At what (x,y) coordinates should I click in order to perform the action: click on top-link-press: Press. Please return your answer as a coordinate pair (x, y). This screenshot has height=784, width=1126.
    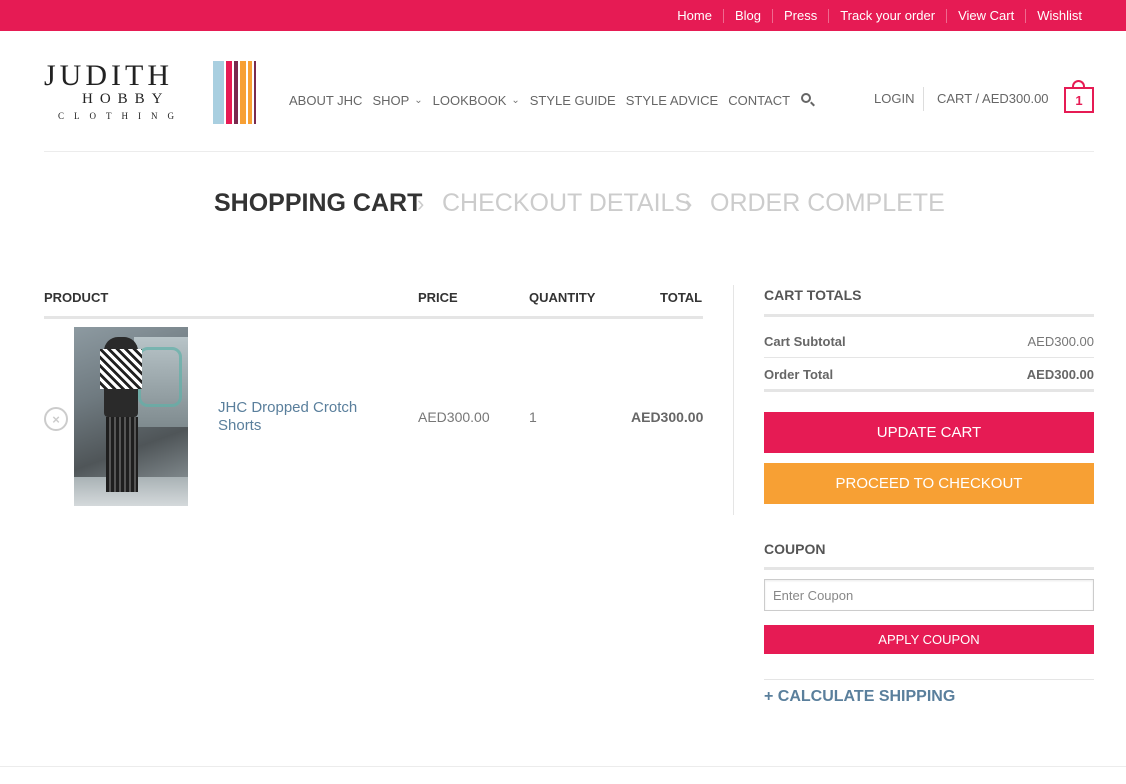
    Looking at the image, I should click on (799, 15).